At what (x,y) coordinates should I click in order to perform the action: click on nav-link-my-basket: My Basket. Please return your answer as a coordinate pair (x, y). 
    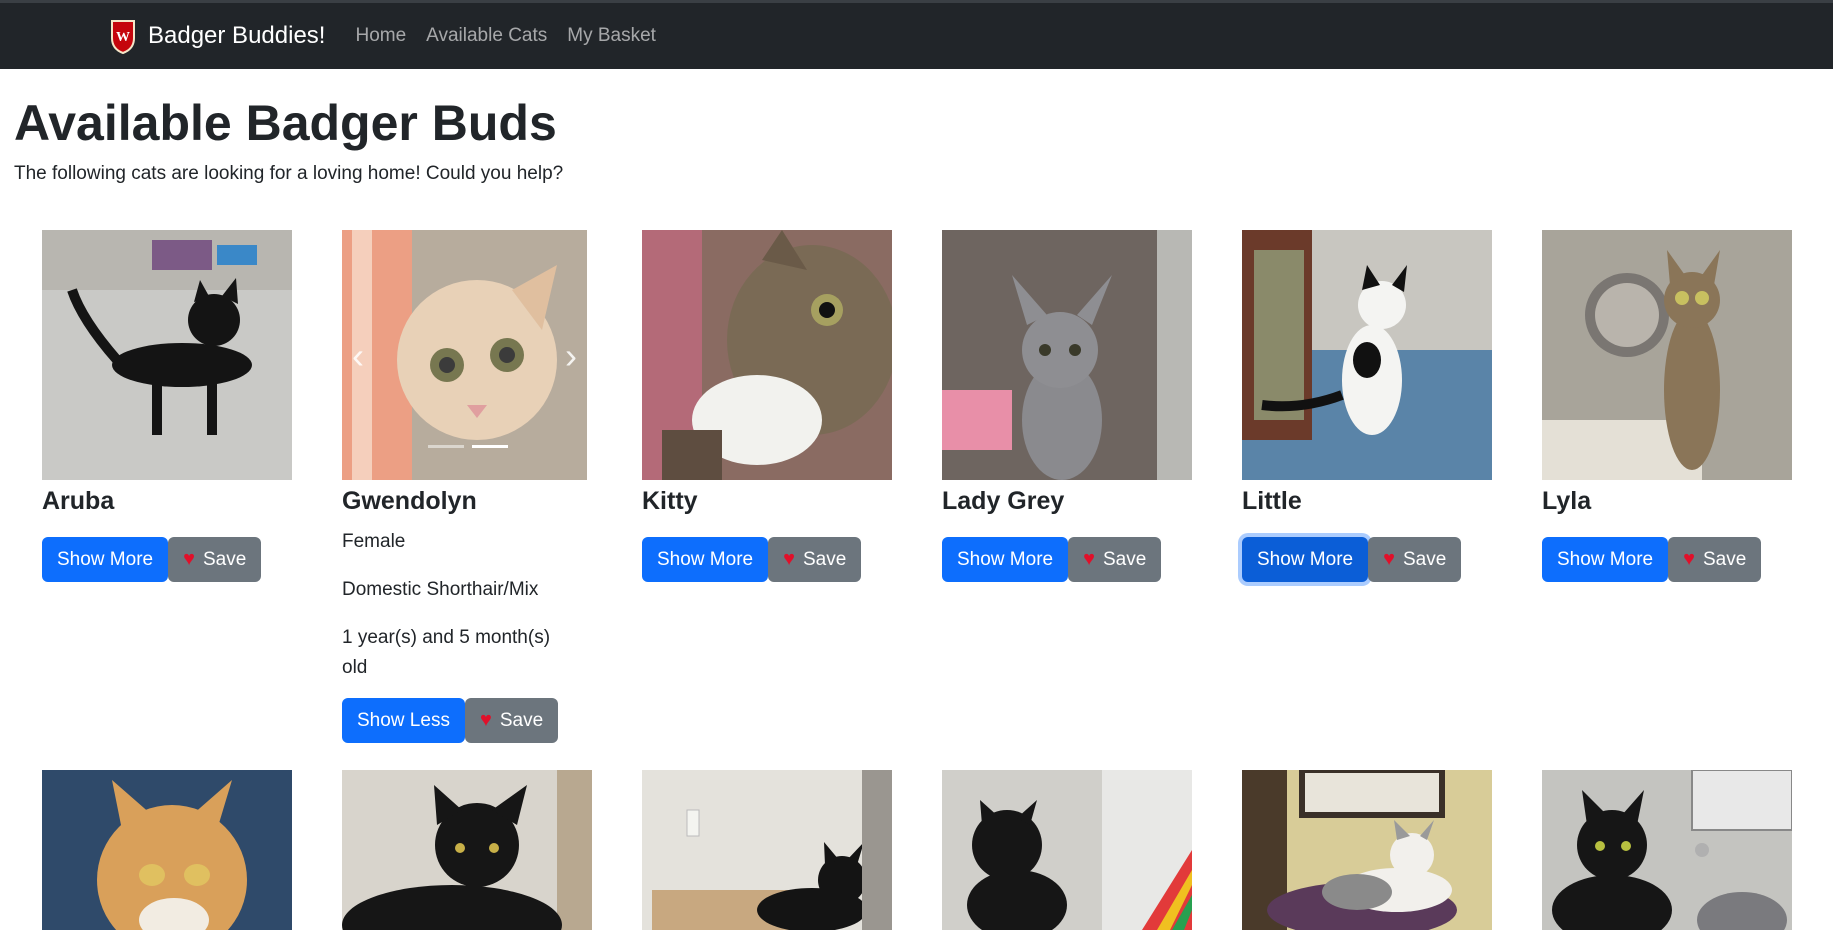
    Looking at the image, I should click on (611, 36).